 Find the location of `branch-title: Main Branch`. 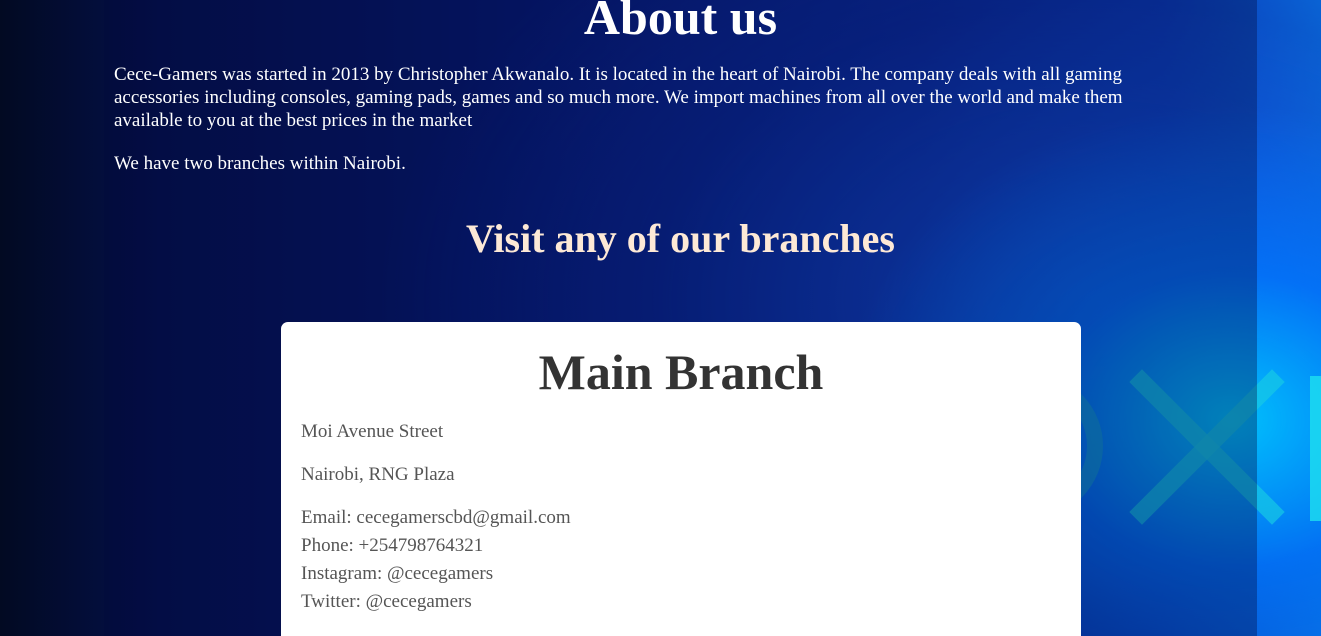

branch-title: Main Branch is located at coordinates (681, 372).